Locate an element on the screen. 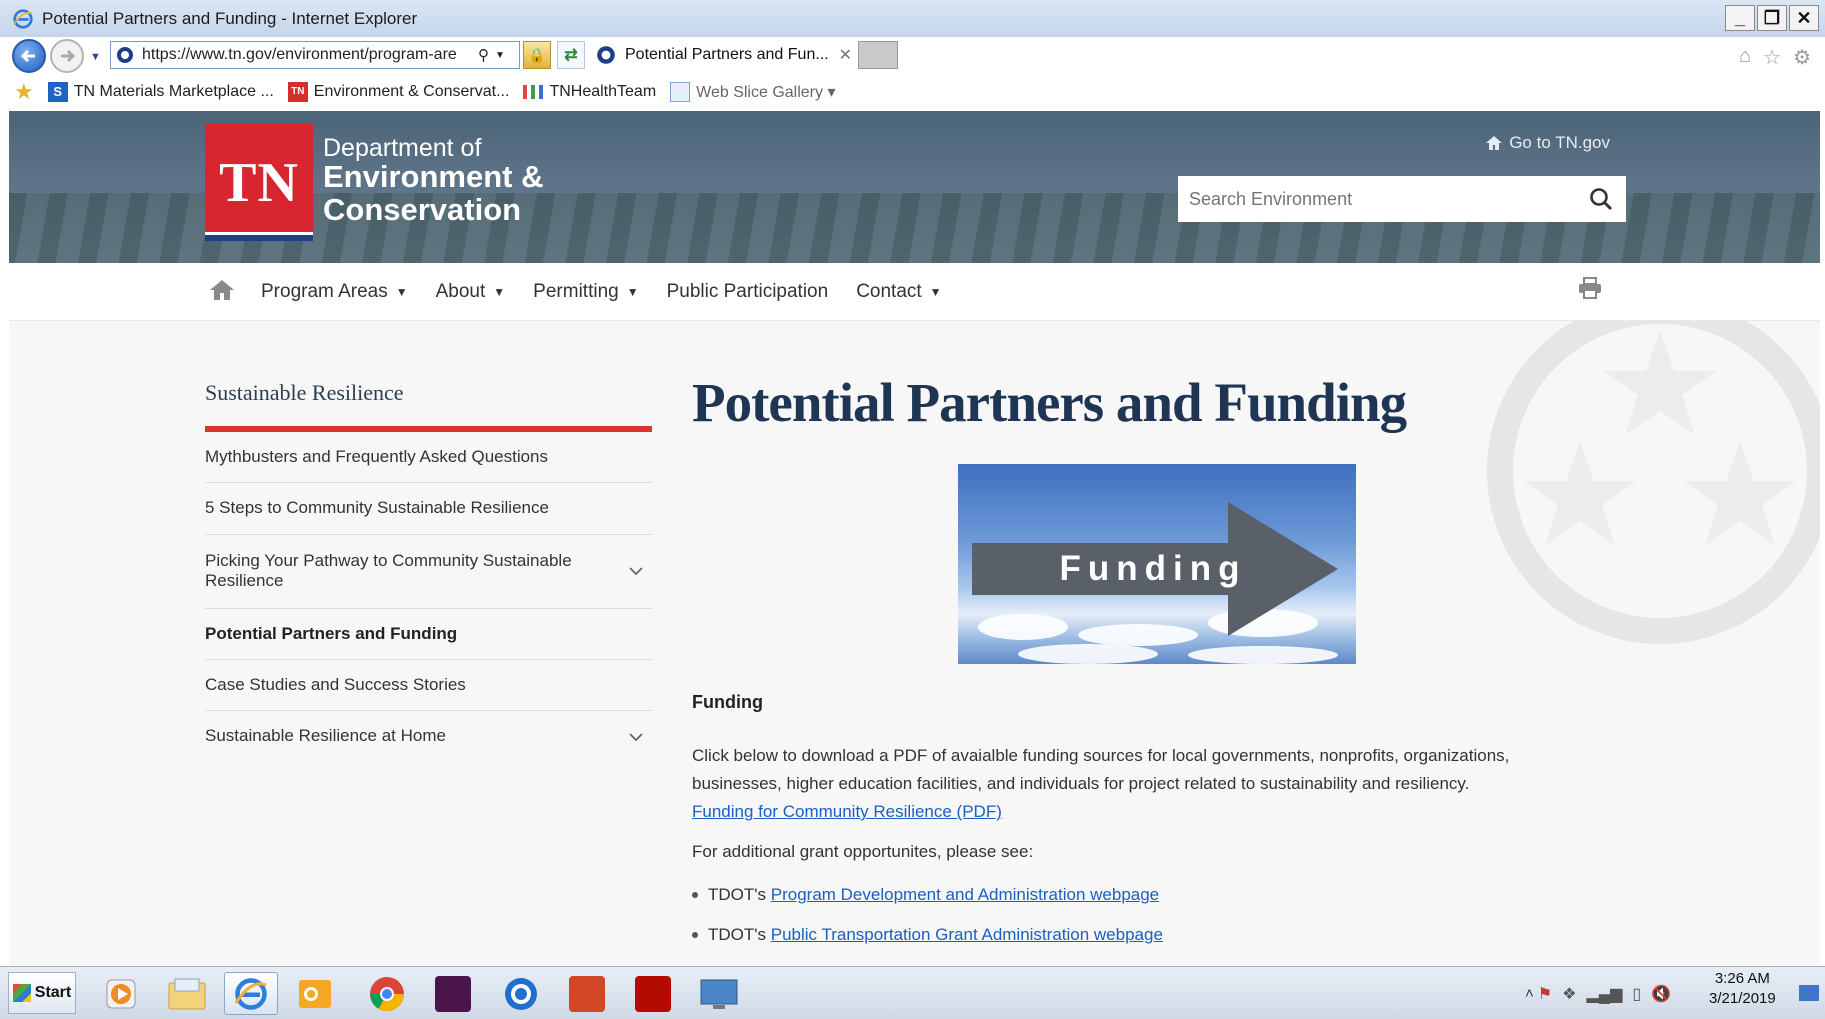 Image resolution: width=1825 pixels, height=1019 pixels. nav-permitting: Permitting ▼ is located at coordinates (585, 292).